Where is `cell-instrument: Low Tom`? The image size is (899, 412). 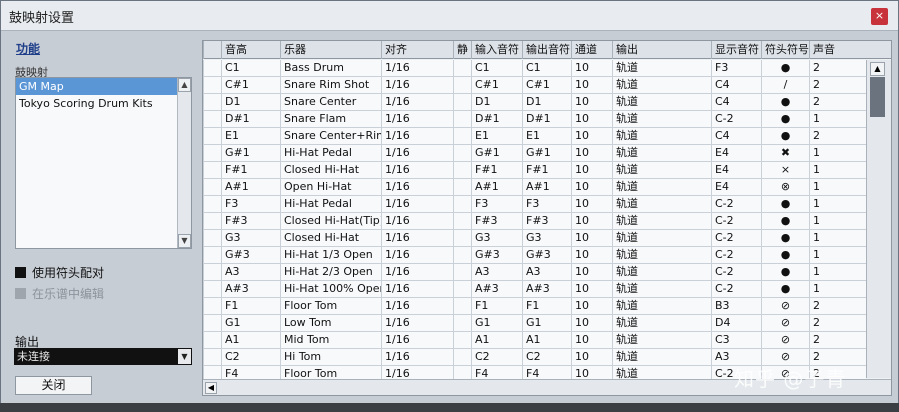 cell-instrument: Low Tom is located at coordinates (330, 323).